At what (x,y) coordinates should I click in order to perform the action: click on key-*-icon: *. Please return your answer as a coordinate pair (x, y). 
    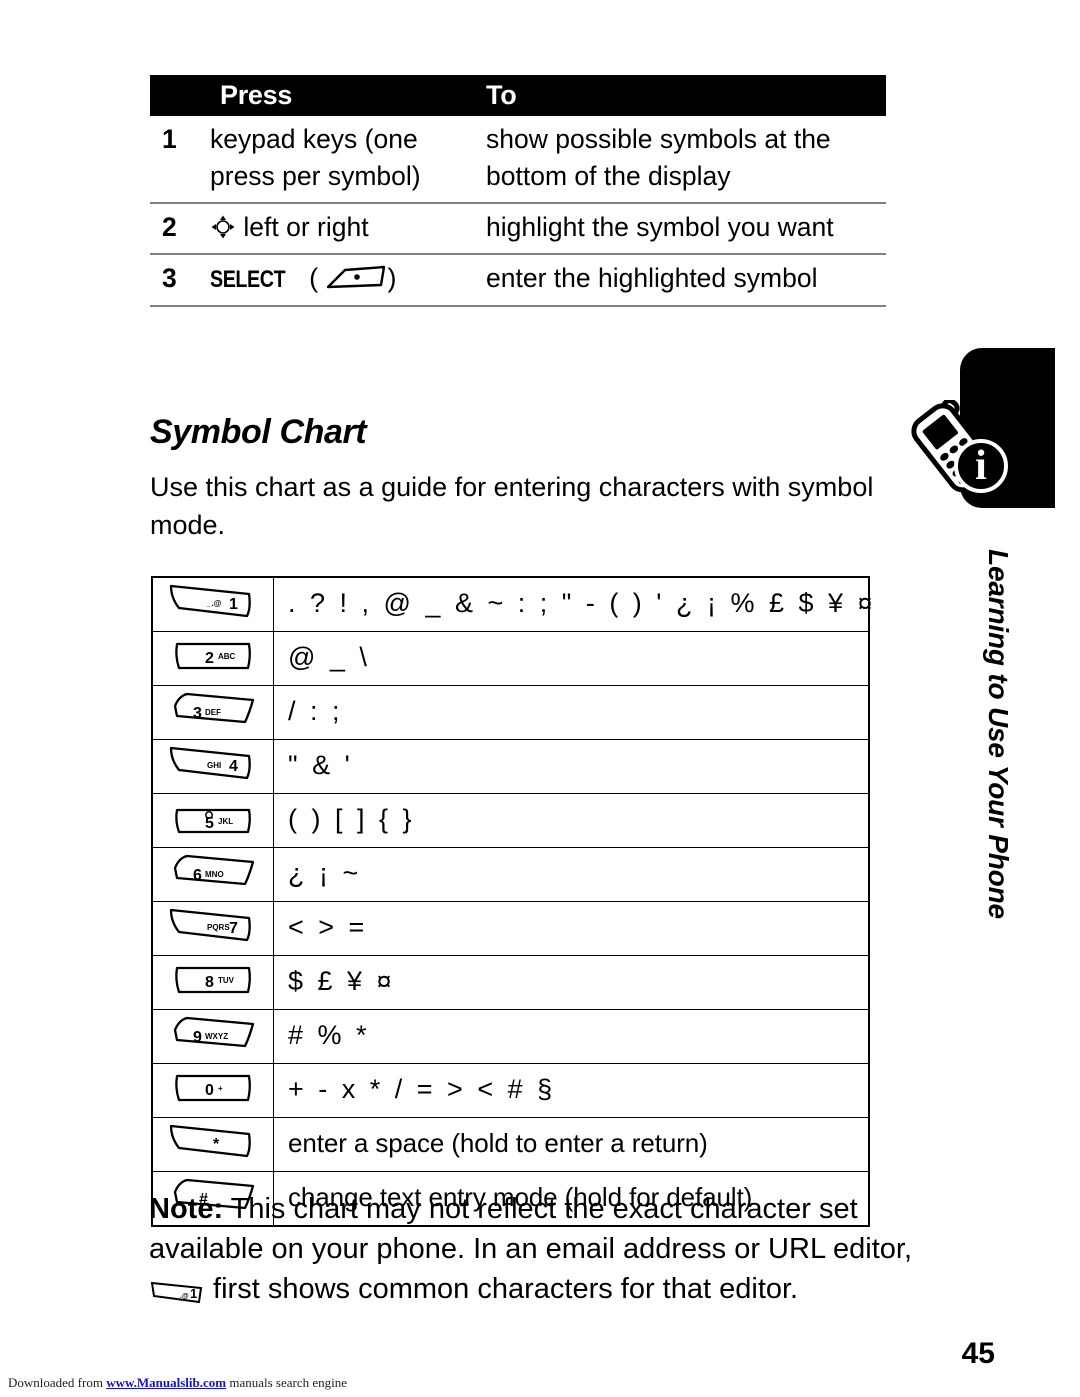
    Looking at the image, I should click on (212, 1144).